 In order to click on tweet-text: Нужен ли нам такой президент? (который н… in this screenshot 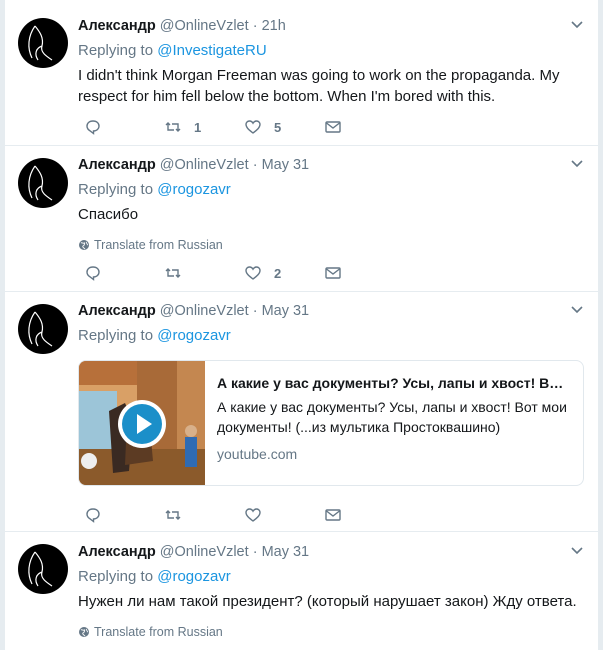, I will do `click(327, 601)`.